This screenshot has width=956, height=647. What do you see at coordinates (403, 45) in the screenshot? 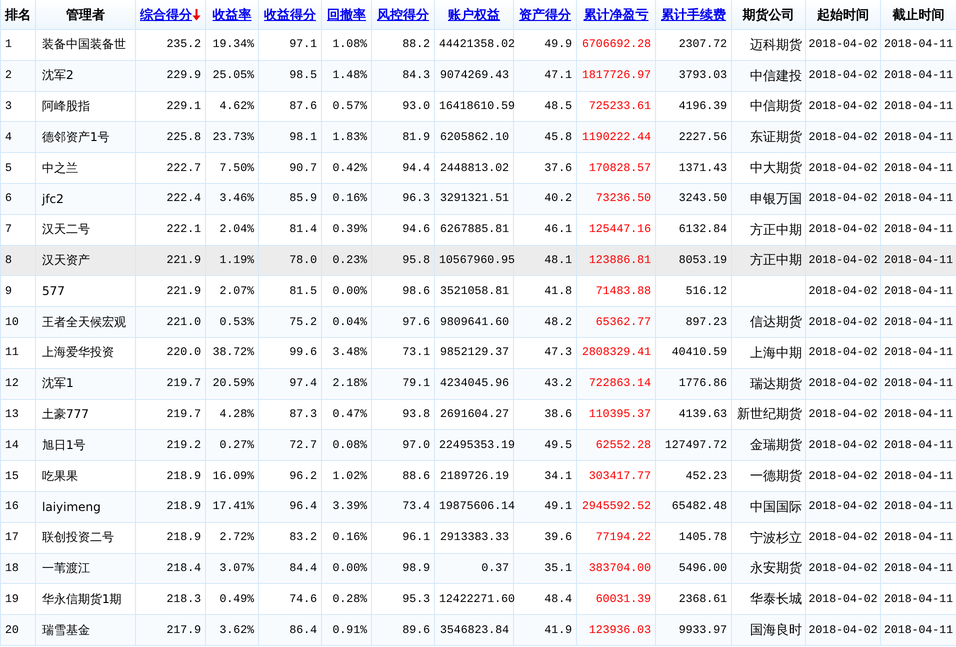
I see `table-cell: 88.2` at bounding box center [403, 45].